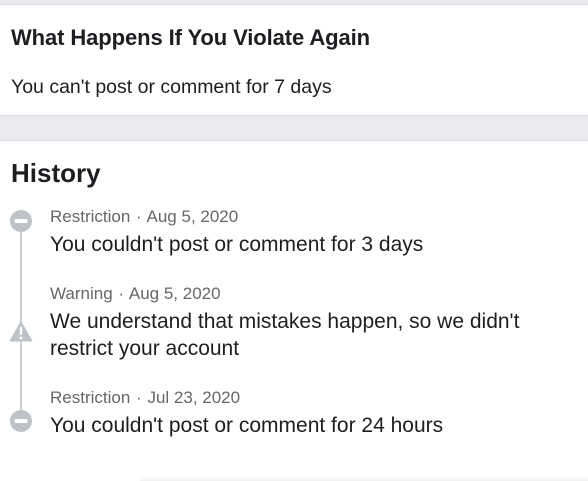 The width and height of the screenshot is (588, 481). Describe the element at coordinates (364, 478) in the screenshot. I see `card-bottom-edge` at that location.